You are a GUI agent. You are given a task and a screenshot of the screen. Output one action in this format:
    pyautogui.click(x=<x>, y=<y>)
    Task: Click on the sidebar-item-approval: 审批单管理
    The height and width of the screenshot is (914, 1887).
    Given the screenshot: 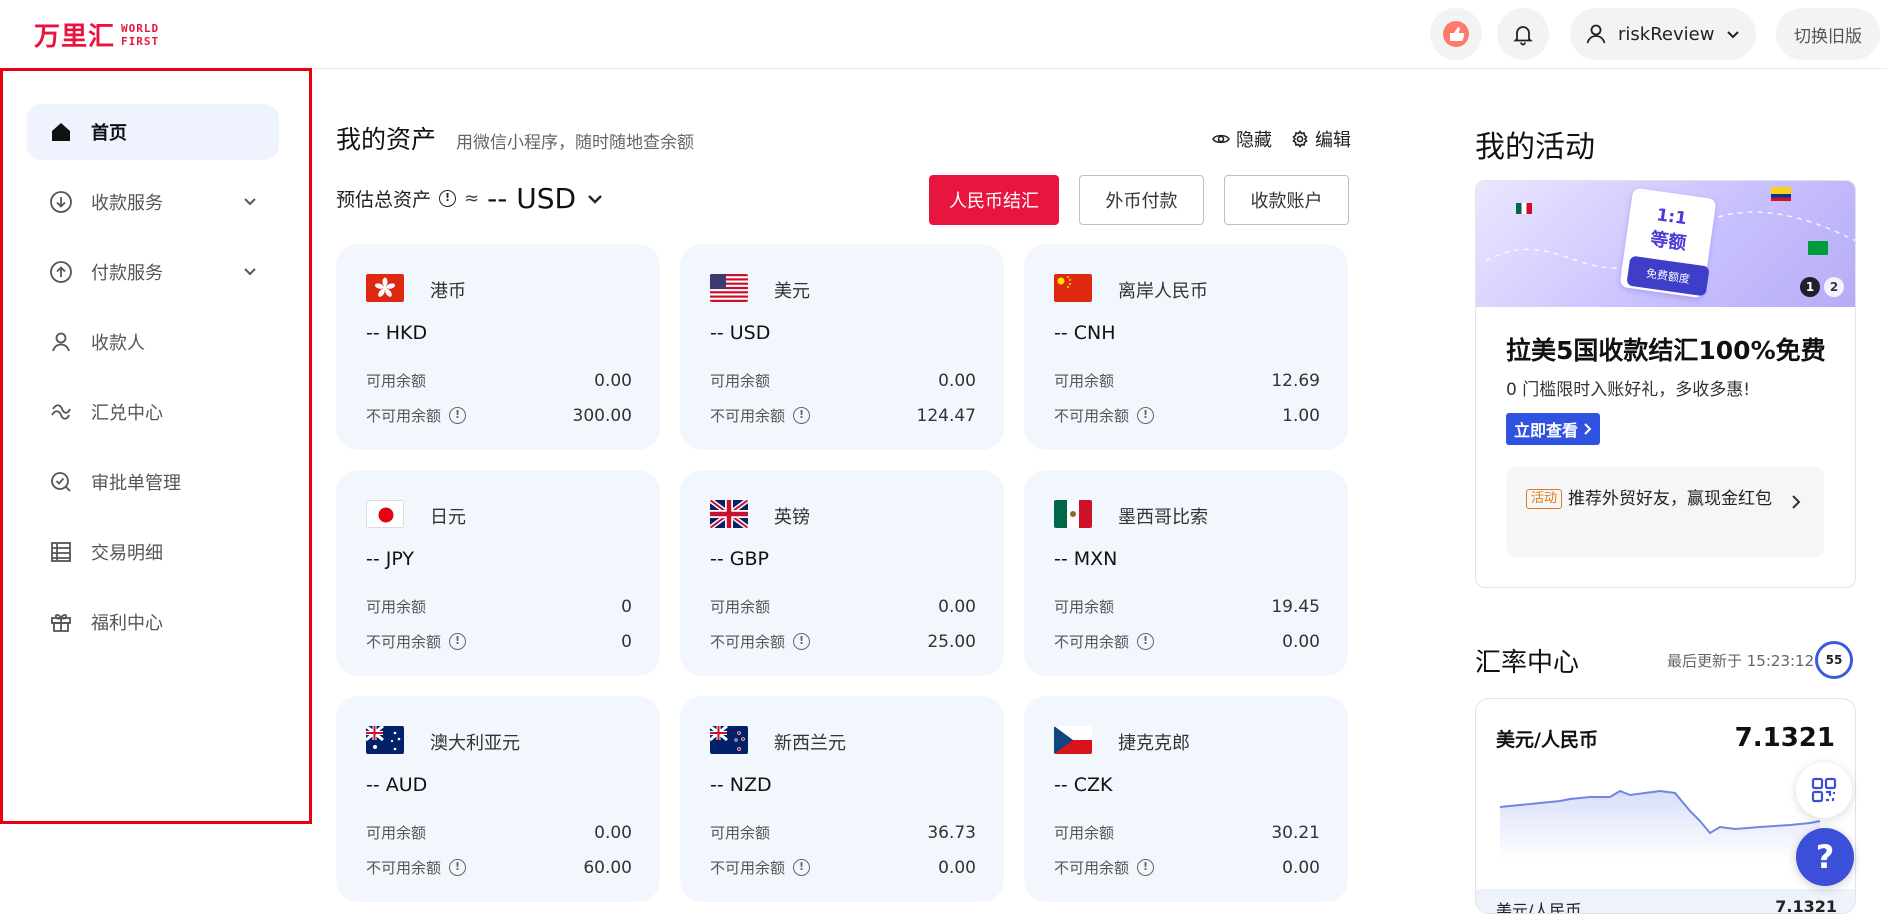 What is the action you would take?
    pyautogui.click(x=153, y=482)
    